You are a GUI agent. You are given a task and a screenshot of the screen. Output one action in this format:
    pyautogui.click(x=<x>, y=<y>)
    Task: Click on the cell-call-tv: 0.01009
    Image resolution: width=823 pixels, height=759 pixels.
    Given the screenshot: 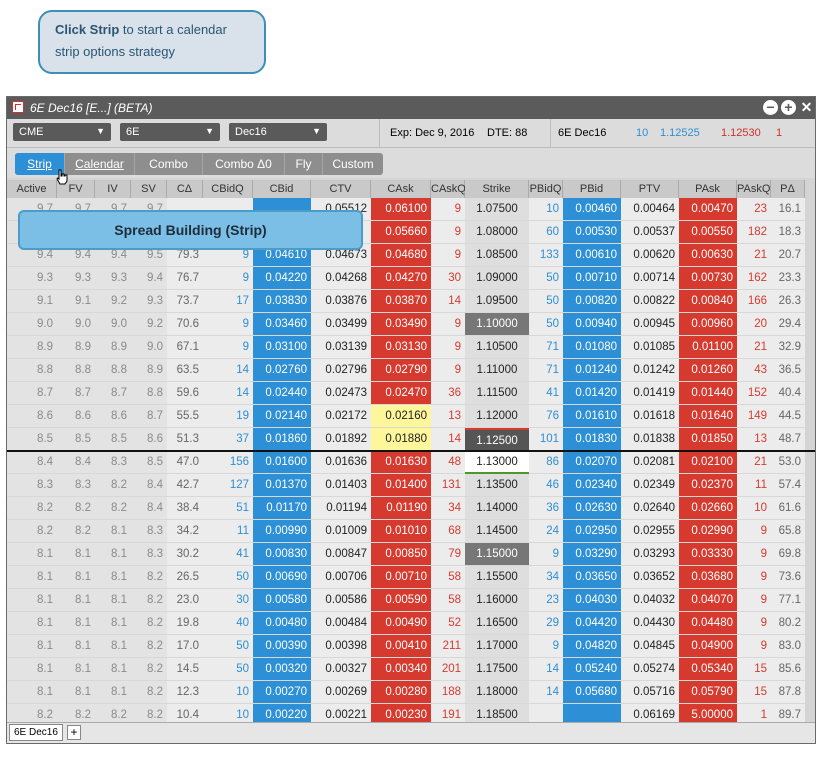 What is the action you would take?
    pyautogui.click(x=341, y=531)
    